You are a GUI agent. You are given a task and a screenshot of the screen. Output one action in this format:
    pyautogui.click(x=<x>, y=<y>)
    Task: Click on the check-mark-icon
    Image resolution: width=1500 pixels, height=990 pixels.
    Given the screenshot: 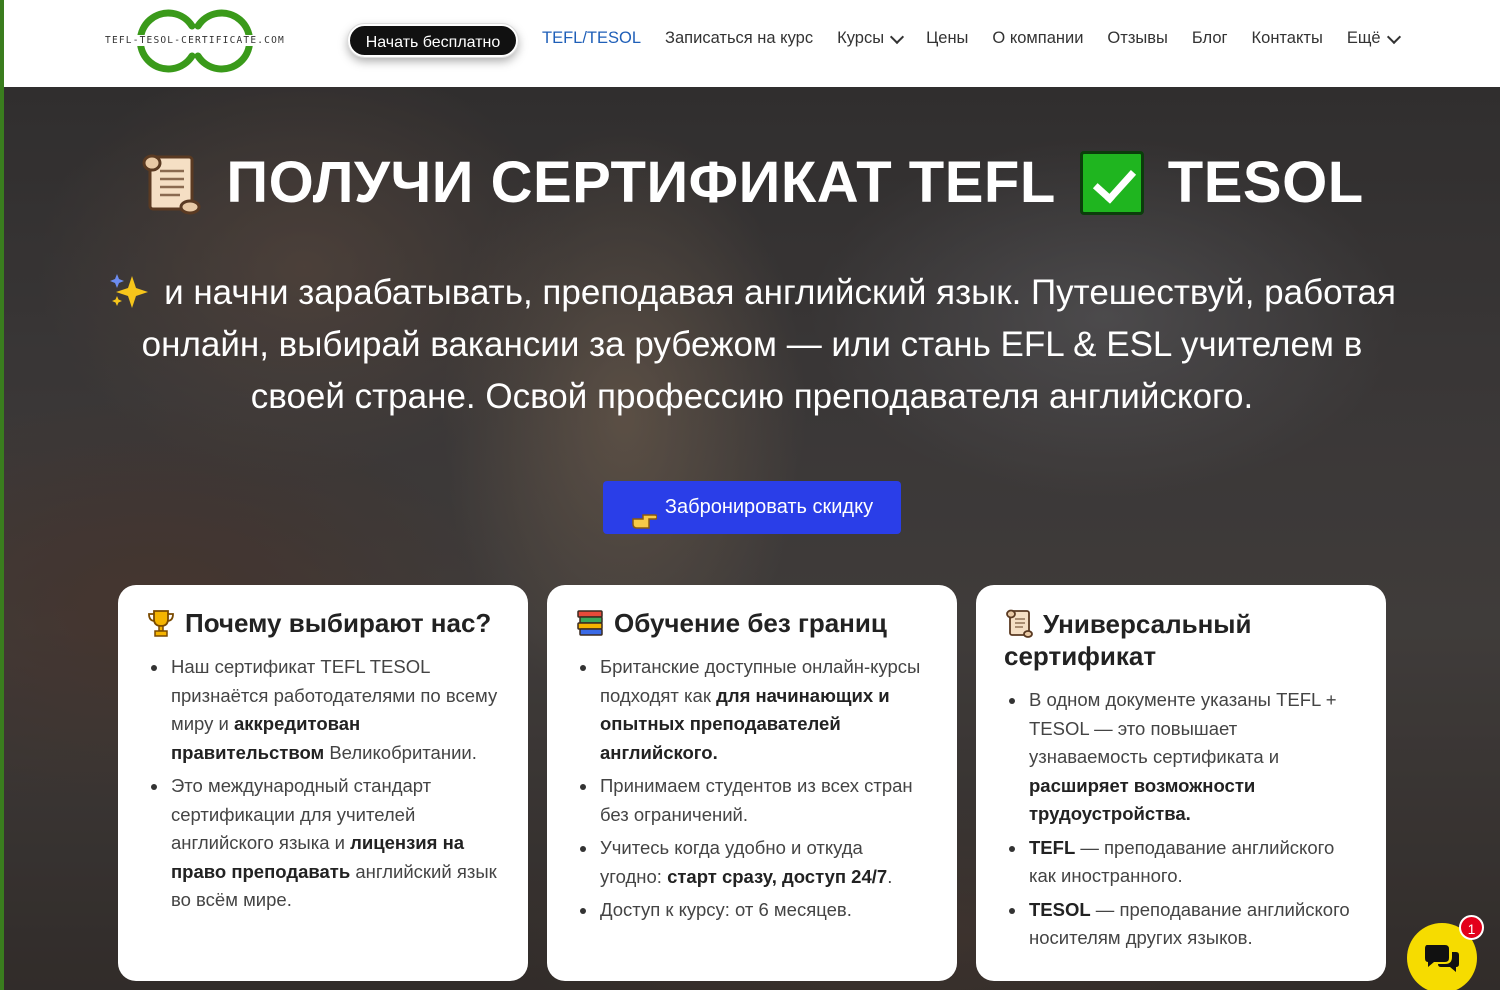 What is the action you would take?
    pyautogui.click(x=1111, y=182)
    